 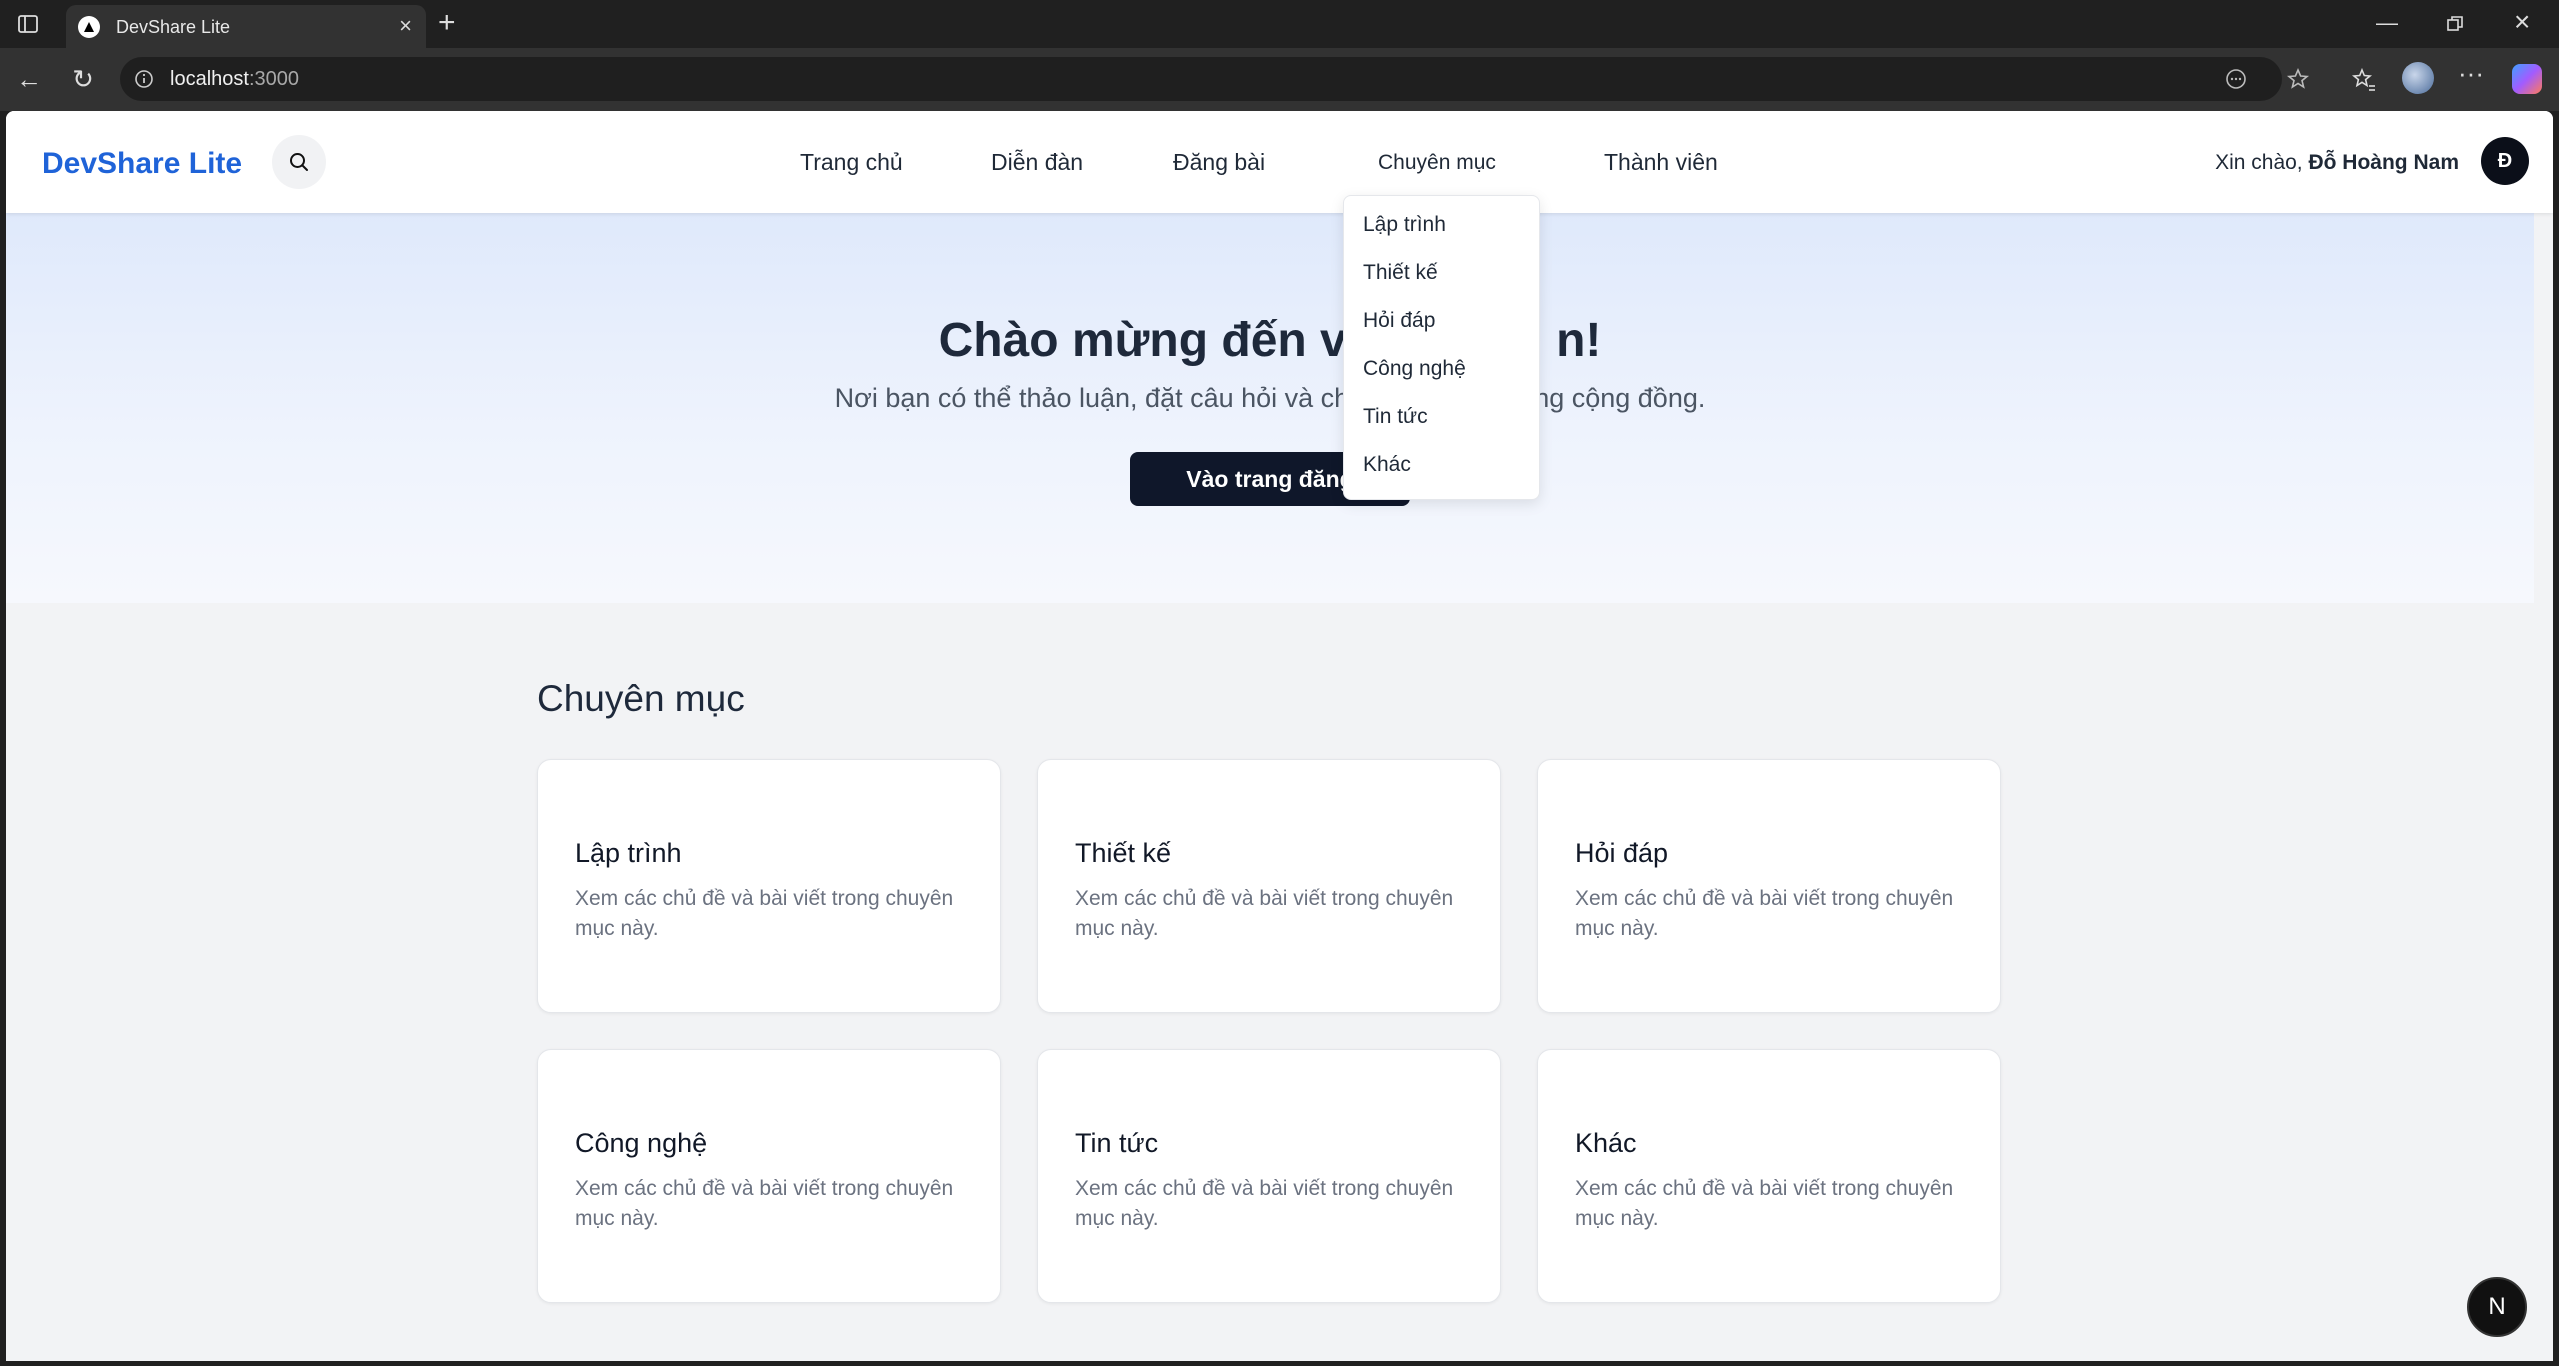 I want to click on browser-address-bar: ← ↻ localhost:3000 ···, so click(x=1279, y=79).